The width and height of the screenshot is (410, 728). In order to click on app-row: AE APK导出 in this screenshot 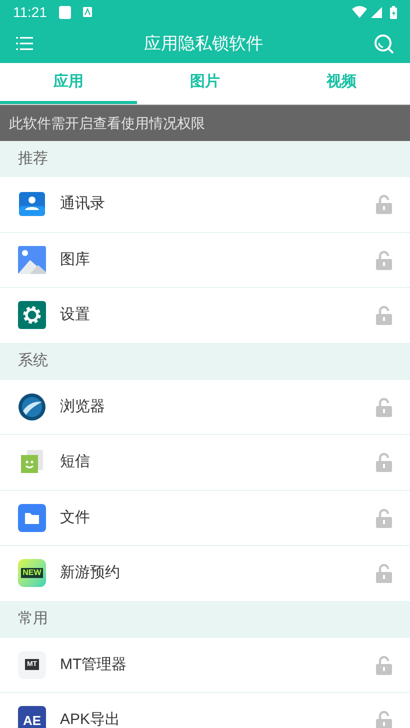, I will do `click(205, 710)`.